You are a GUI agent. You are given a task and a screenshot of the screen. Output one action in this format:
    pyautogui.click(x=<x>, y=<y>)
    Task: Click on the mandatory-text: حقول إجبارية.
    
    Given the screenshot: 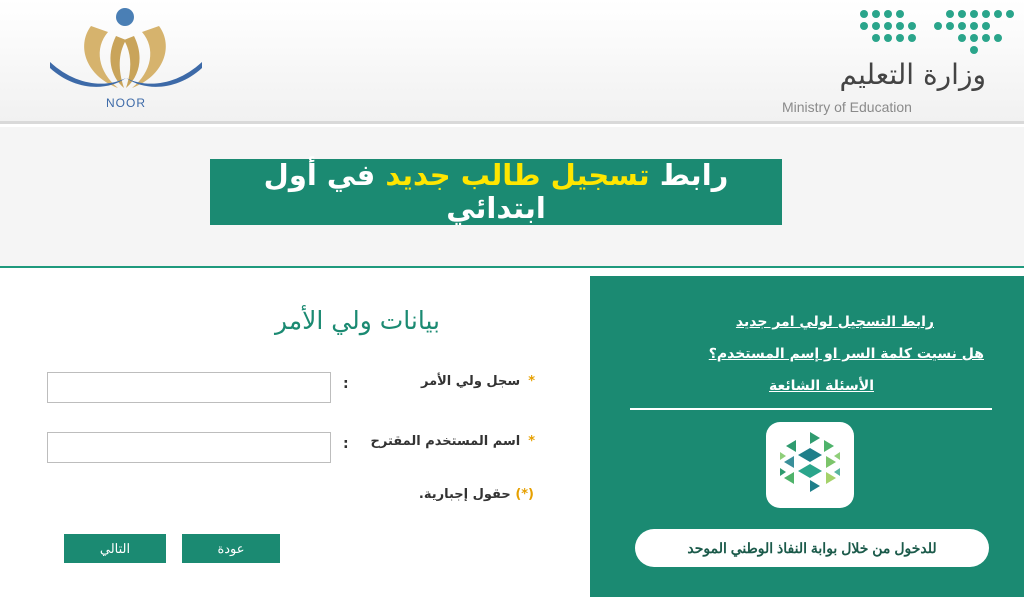 What is the action you would take?
    pyautogui.click(x=464, y=494)
    